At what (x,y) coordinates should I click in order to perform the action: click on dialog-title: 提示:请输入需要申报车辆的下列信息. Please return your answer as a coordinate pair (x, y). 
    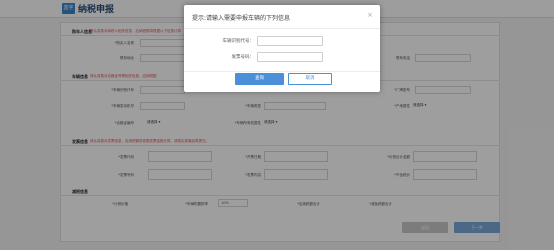
    Looking at the image, I should click on (241, 18).